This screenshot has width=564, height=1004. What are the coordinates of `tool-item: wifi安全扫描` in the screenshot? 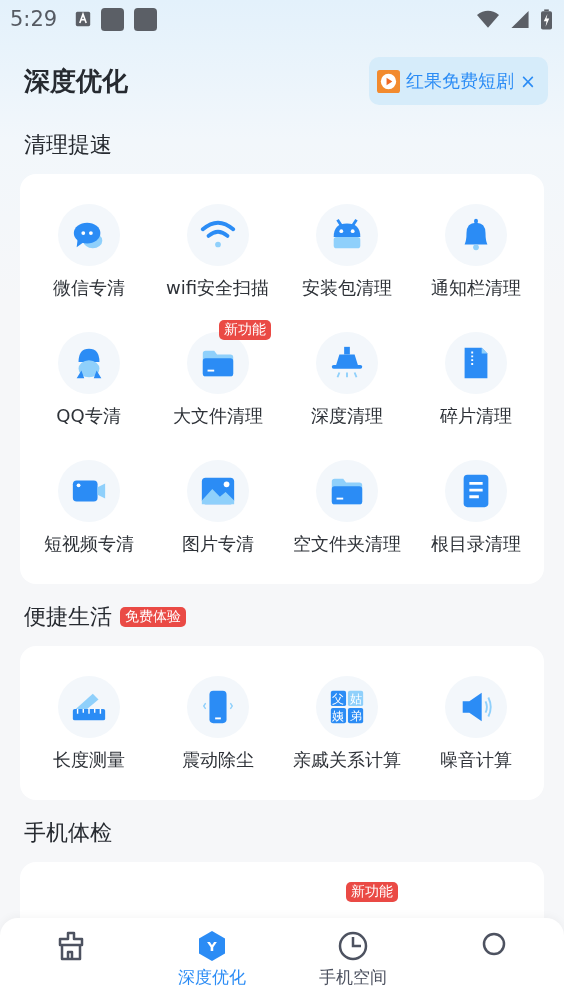 It's located at (217, 247).